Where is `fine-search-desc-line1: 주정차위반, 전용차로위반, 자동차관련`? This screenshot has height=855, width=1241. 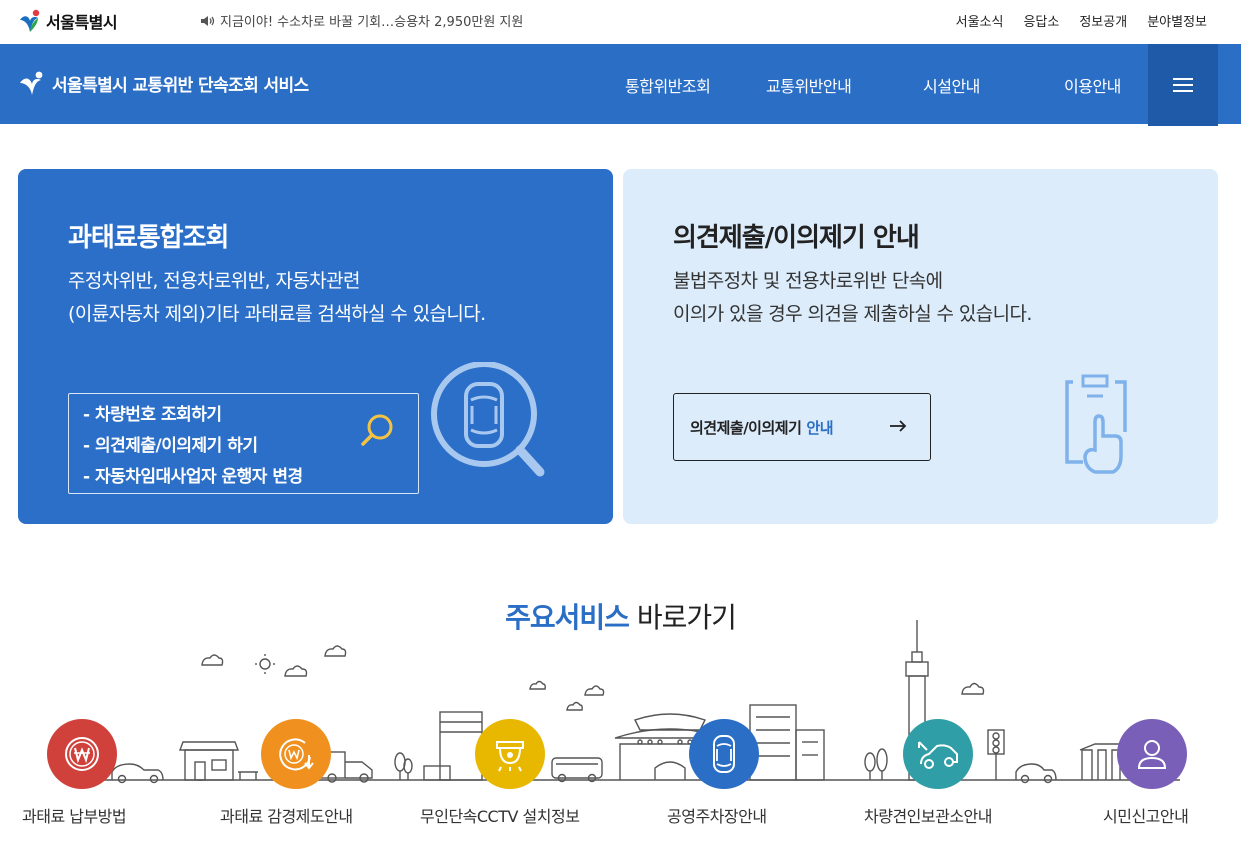
fine-search-desc-line1: 주정차위반, 전용차로위반, 자동차관련 is located at coordinates (214, 281).